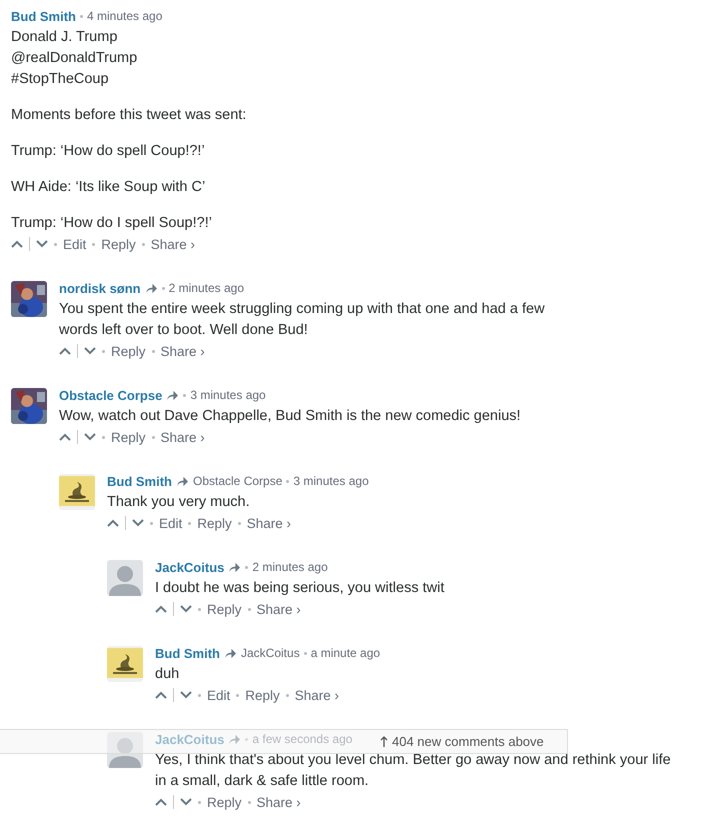 This screenshot has height=830, width=708. What do you see at coordinates (468, 741) in the screenshot?
I see `new-comments-link: 404 new comments above` at bounding box center [468, 741].